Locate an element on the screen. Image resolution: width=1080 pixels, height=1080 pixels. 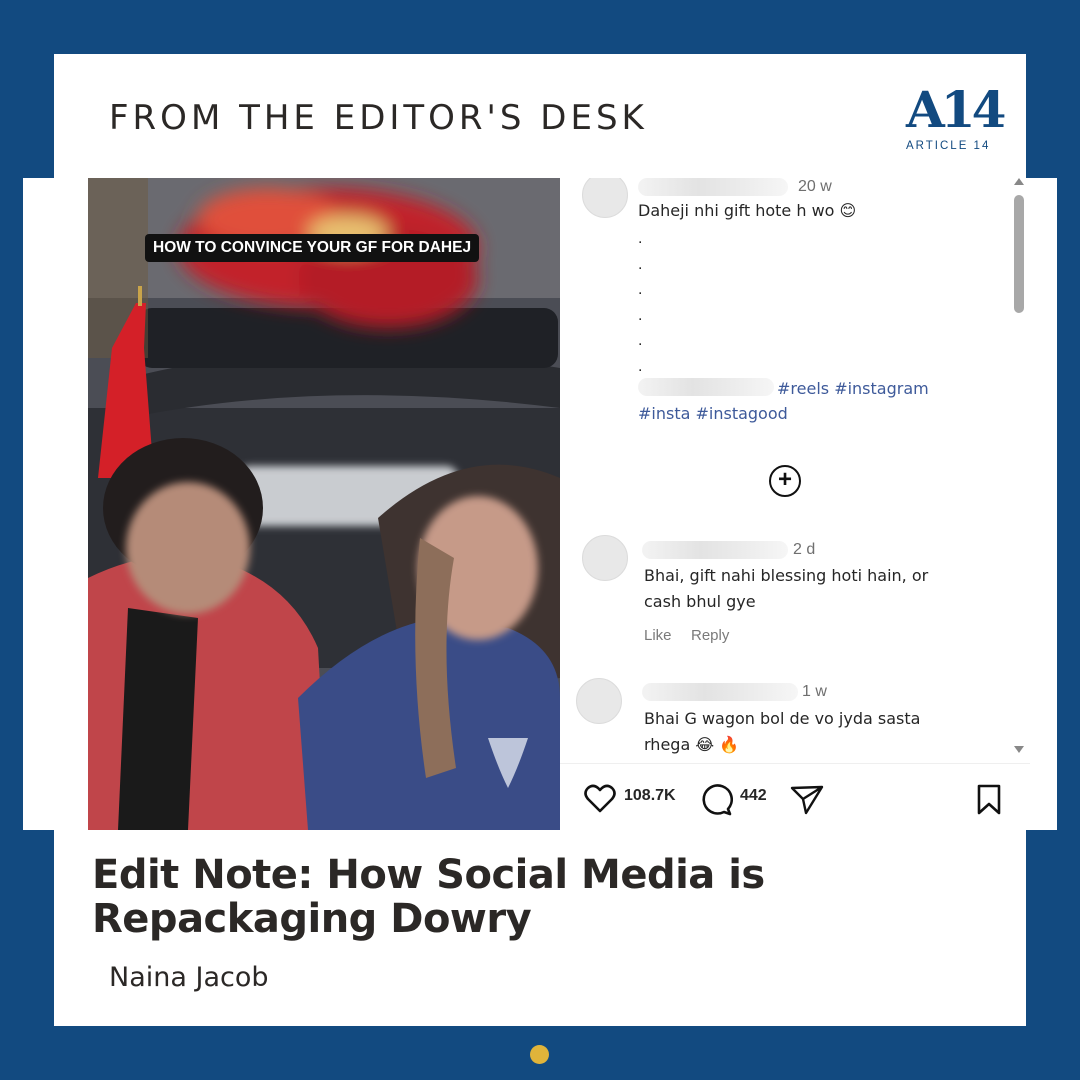
hashtags-line-1: #reels #instagram is located at coordinates (853, 388).